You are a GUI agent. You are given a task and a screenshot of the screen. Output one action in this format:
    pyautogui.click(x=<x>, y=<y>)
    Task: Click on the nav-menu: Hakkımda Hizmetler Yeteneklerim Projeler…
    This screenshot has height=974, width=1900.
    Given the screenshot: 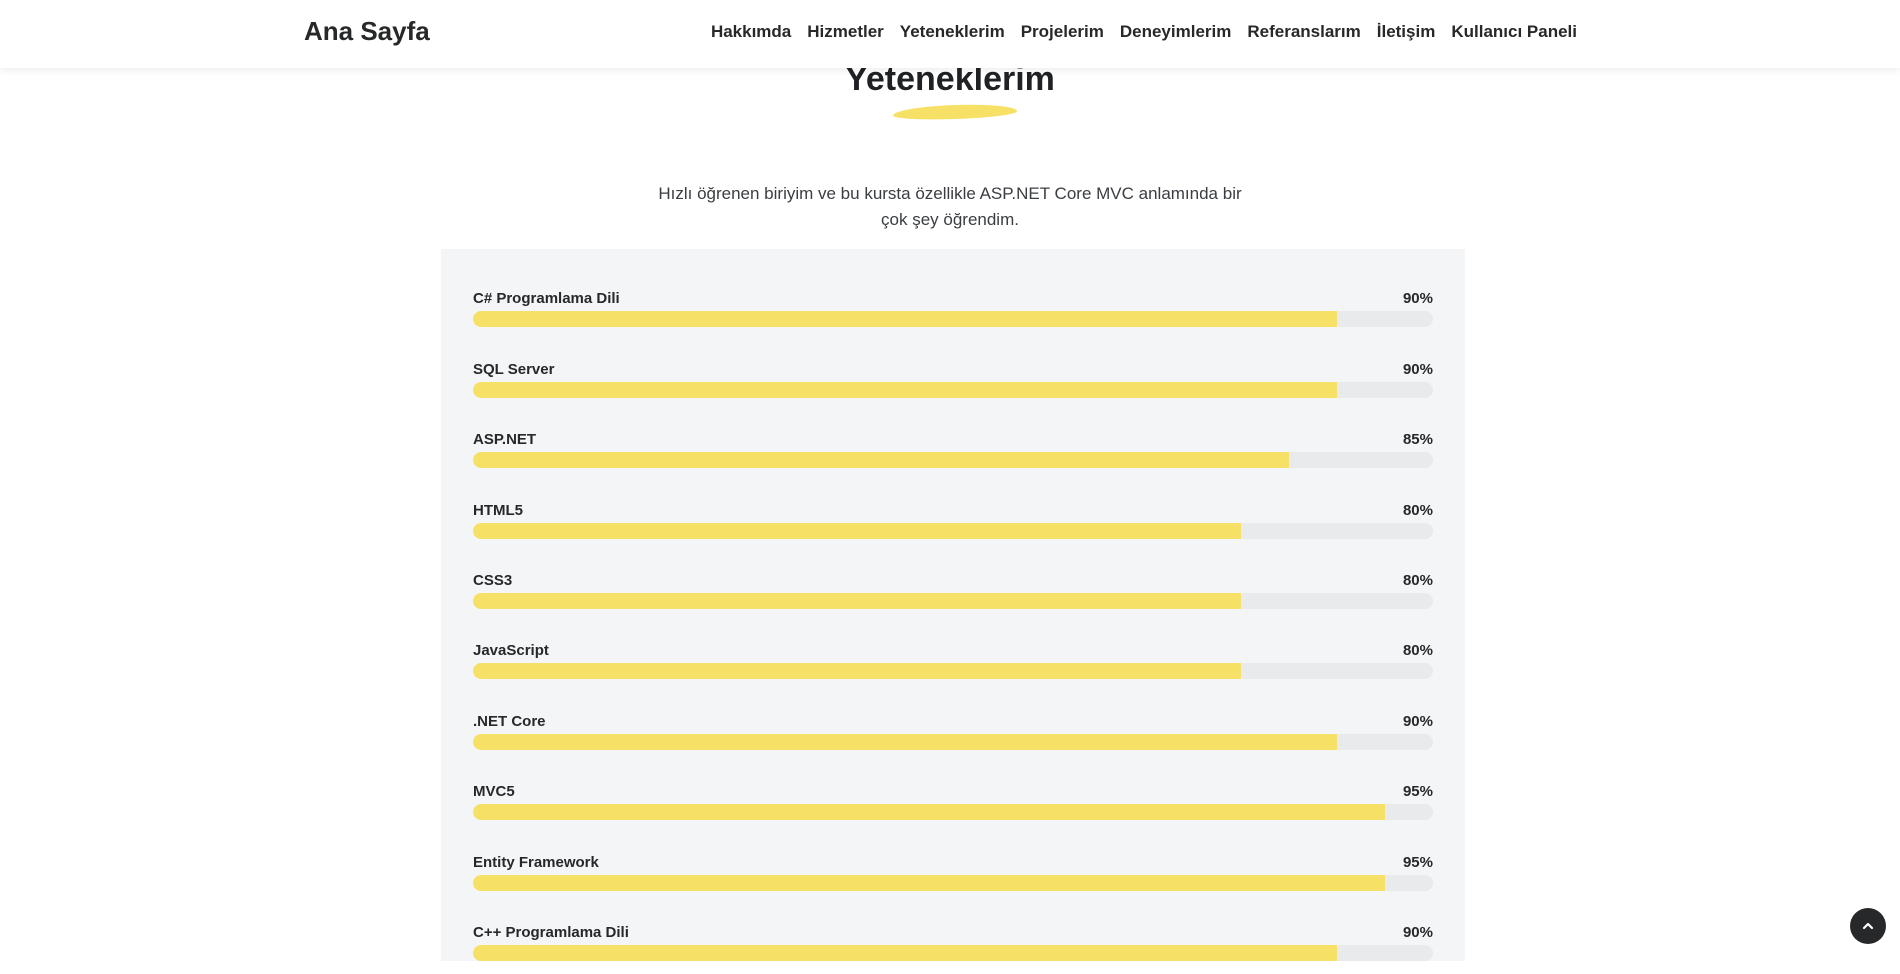 What is the action you would take?
    pyautogui.click(x=1144, y=32)
    